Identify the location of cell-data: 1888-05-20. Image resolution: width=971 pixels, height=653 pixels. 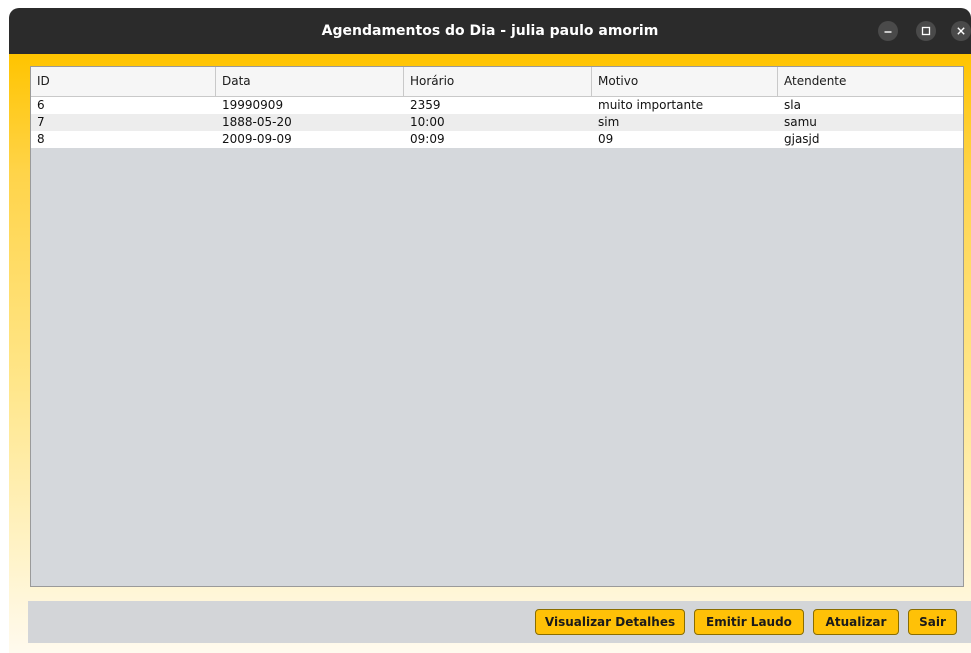
(257, 122).